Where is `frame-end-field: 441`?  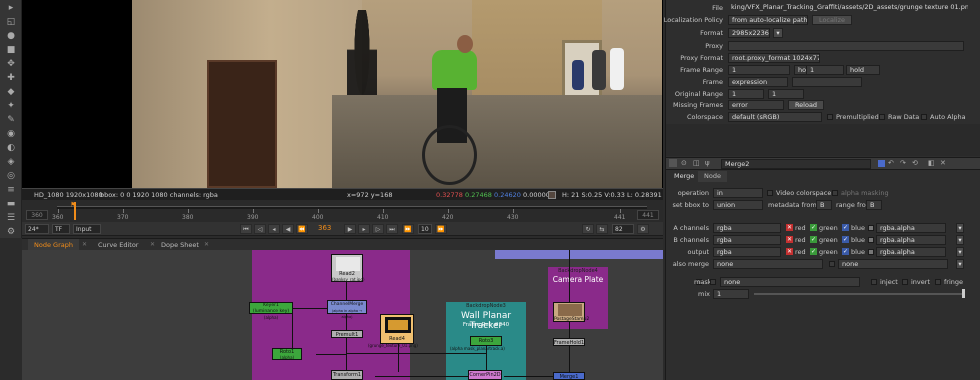
frame-end-field: 441 is located at coordinates (648, 215).